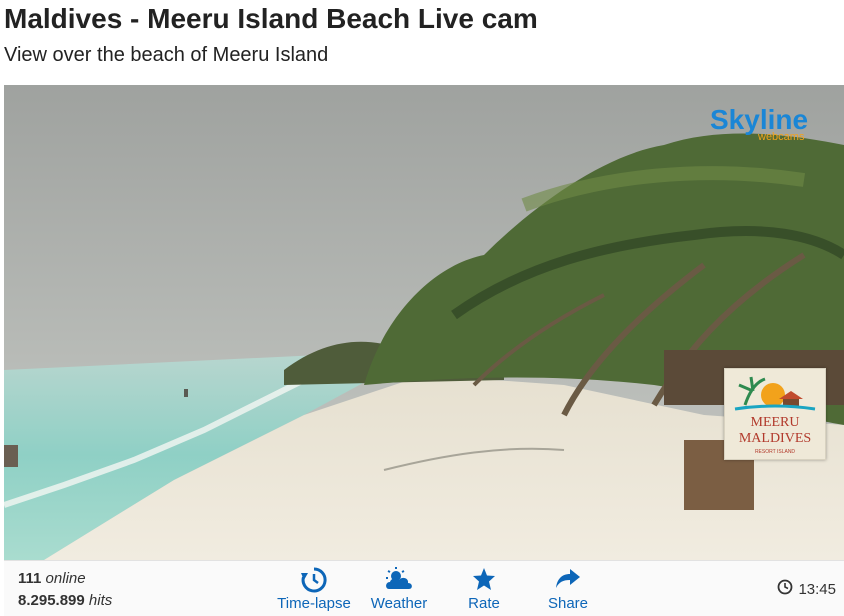 The height and width of the screenshot is (616, 844). What do you see at coordinates (817, 589) in the screenshot?
I see `clock-time: 13:45` at bounding box center [817, 589].